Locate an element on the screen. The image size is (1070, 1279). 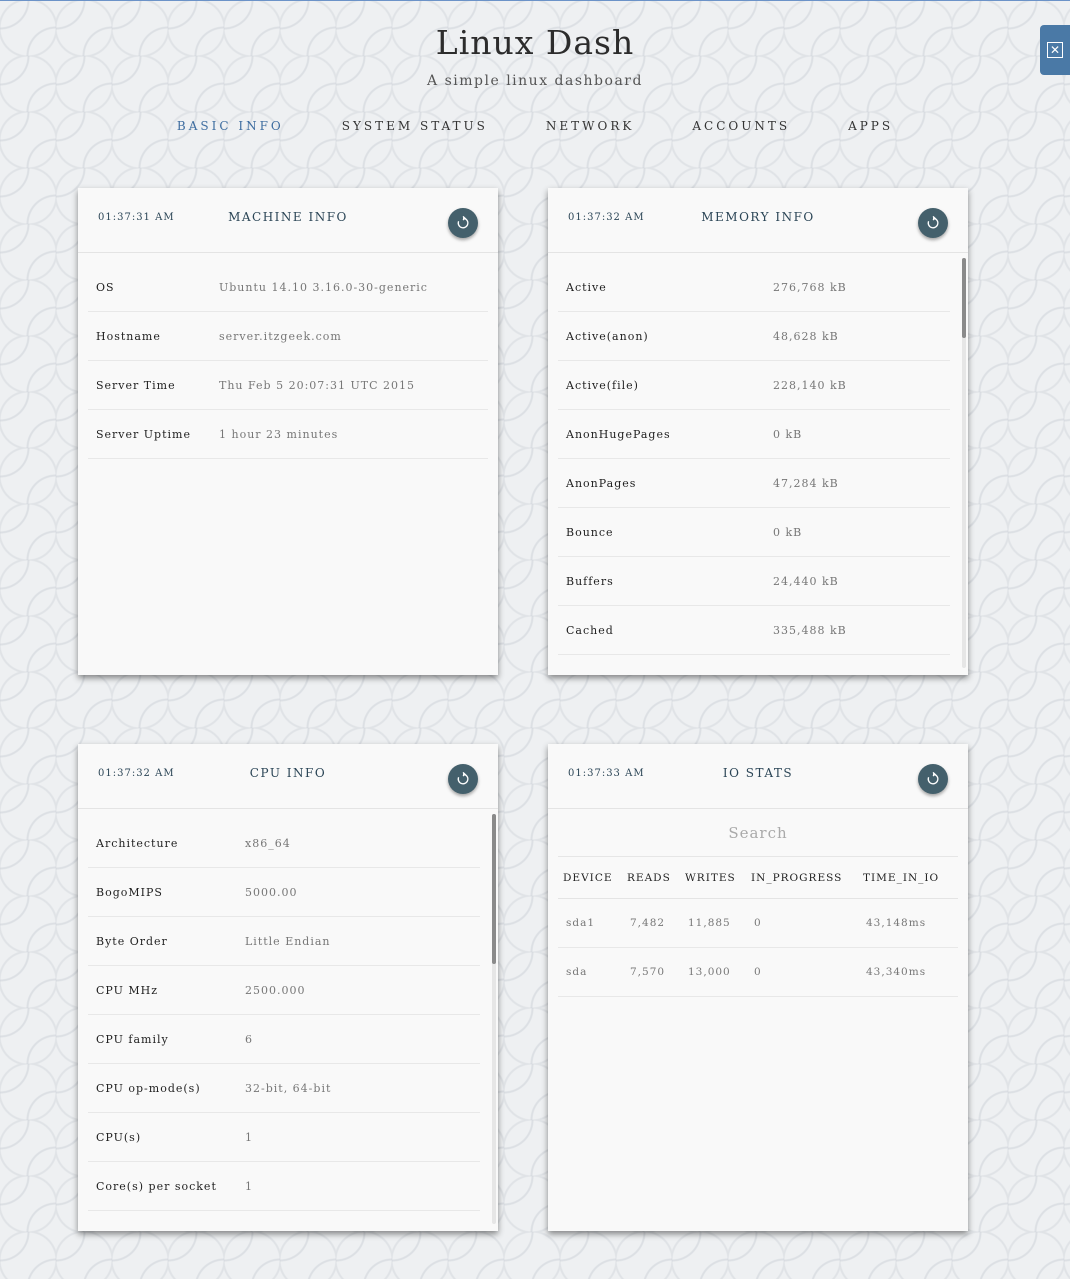
row-value: 2500.000 is located at coordinates (275, 990).